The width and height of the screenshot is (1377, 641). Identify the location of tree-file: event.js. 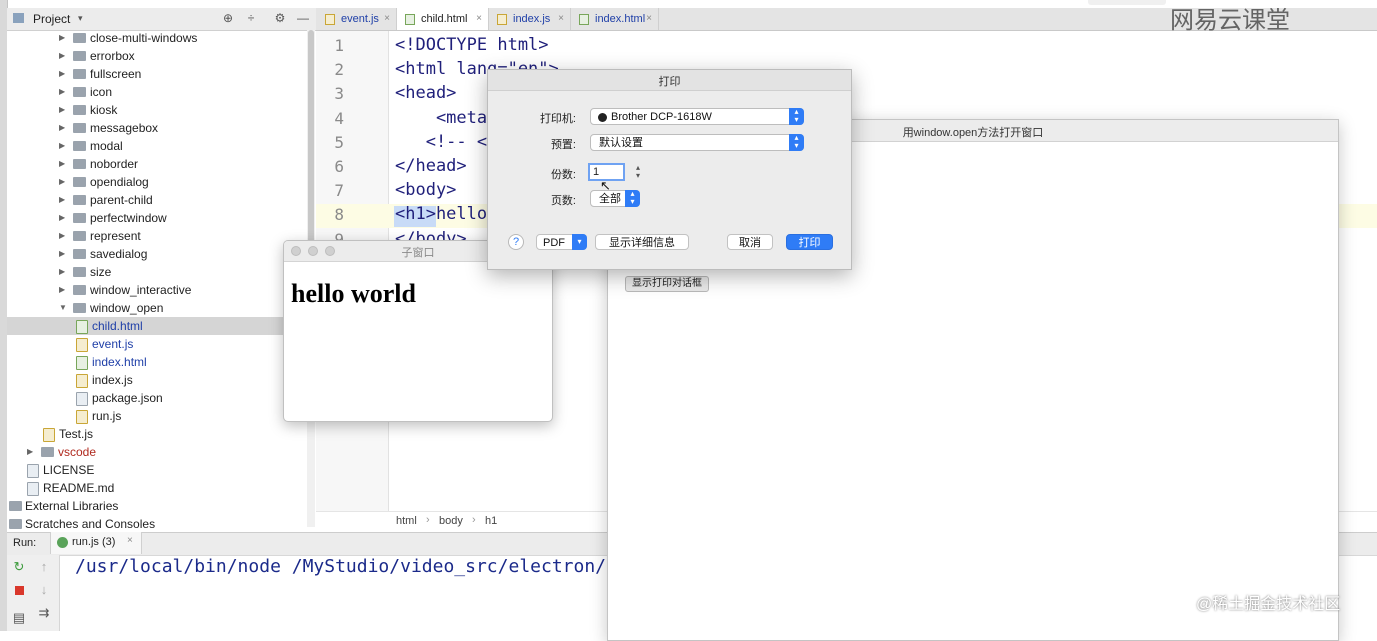
(191, 344).